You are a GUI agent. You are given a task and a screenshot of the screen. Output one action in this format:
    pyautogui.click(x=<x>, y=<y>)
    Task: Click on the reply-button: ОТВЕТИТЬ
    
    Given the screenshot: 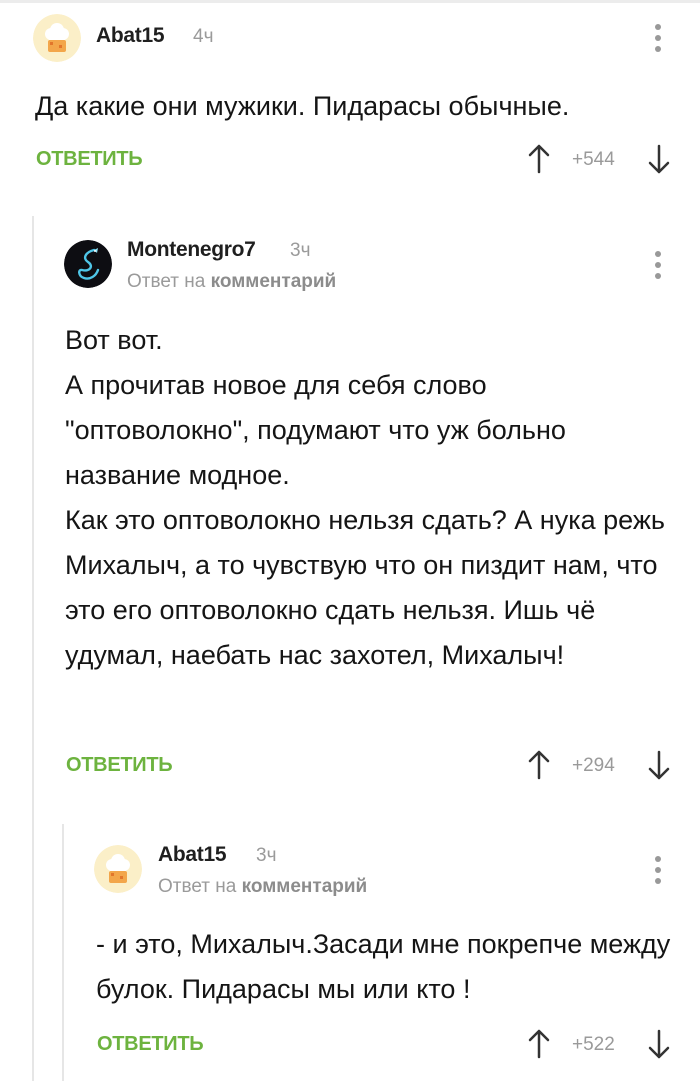 What is the action you would take?
    pyautogui.click(x=150, y=1044)
    